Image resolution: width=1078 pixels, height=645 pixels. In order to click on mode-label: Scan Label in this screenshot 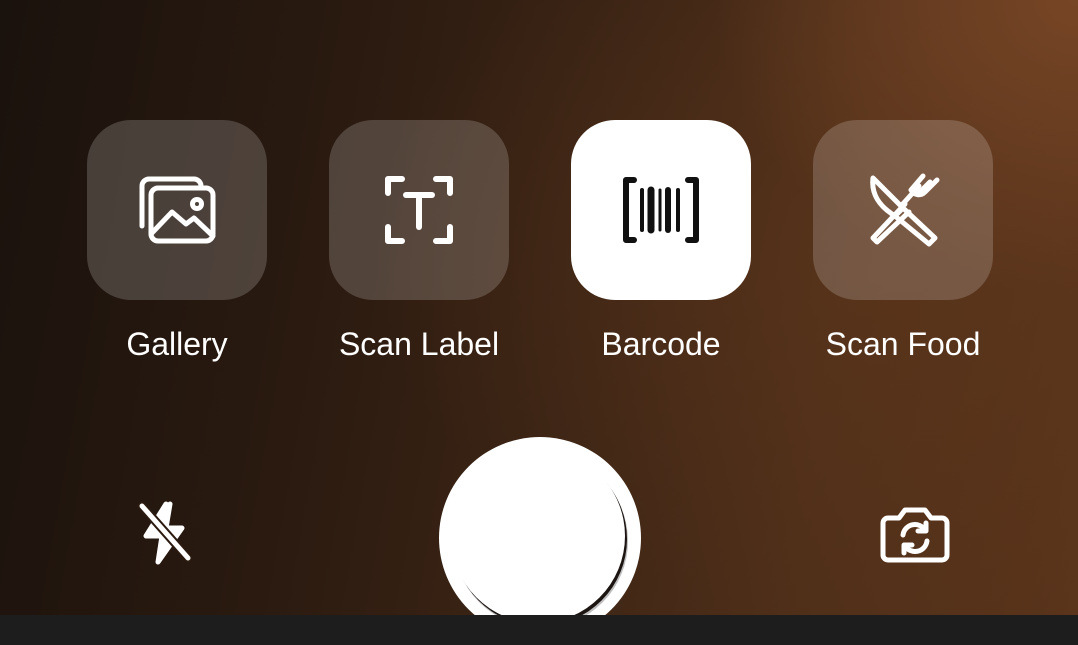, I will do `click(419, 344)`.